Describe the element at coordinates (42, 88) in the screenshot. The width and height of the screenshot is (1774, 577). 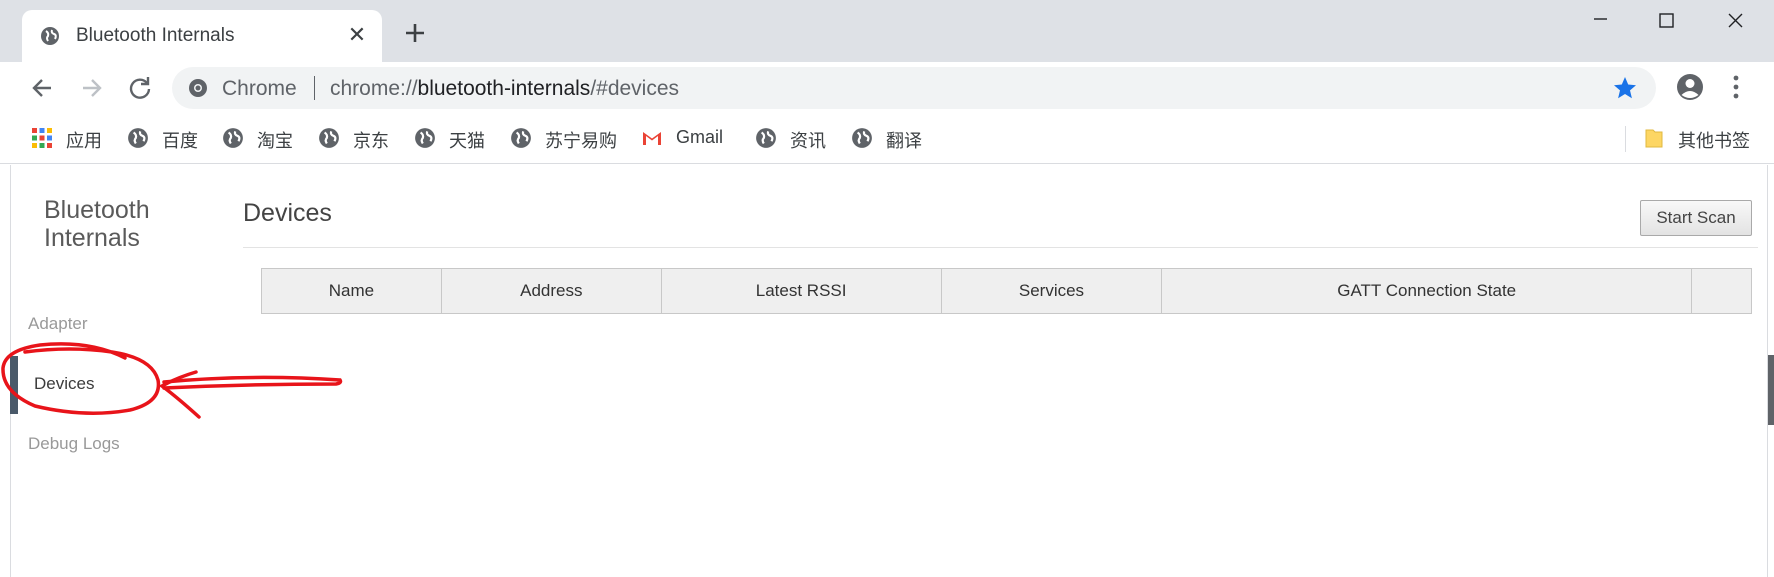
I see `back-arrow-icon` at that location.